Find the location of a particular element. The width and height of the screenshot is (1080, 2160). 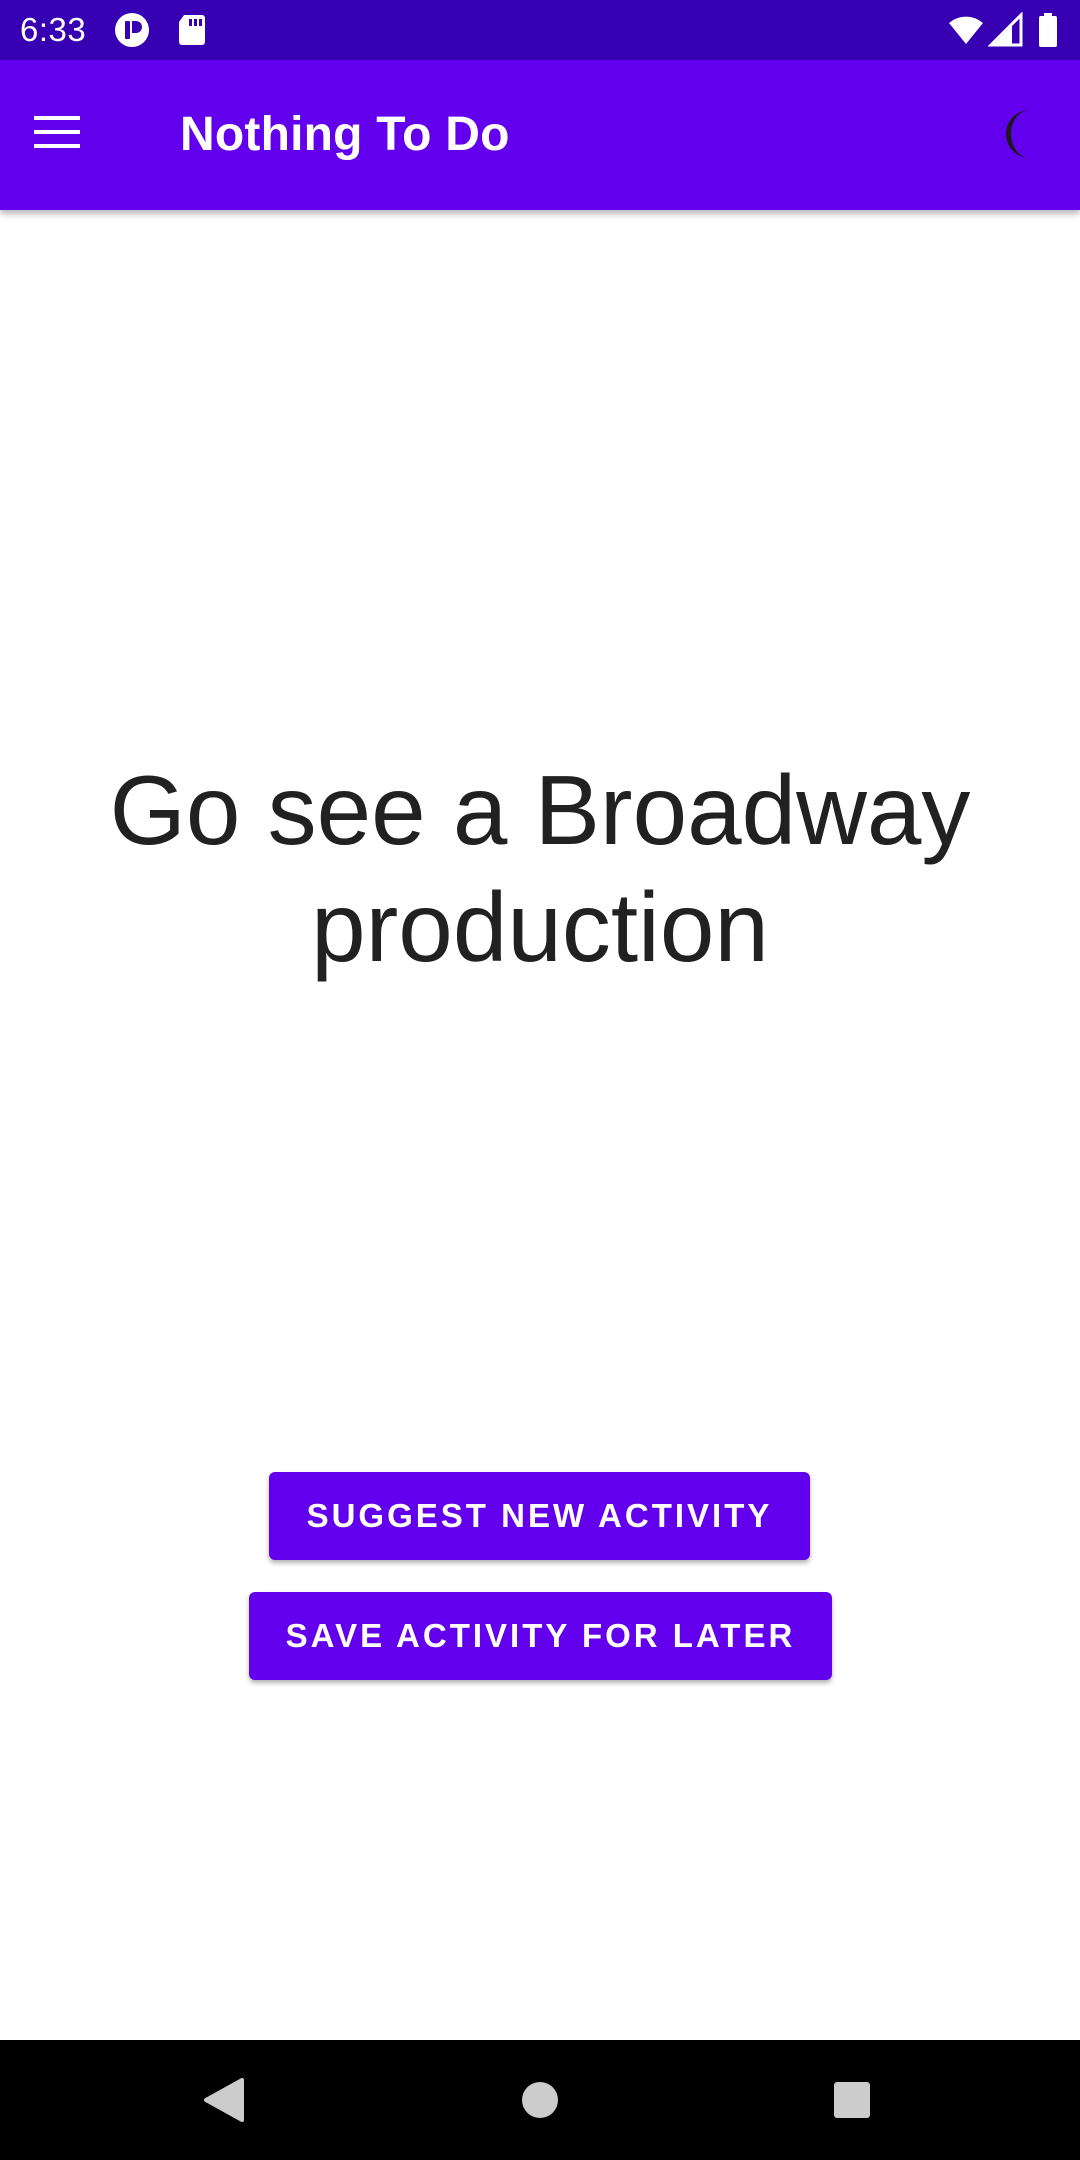

app-title: Nothing To Do is located at coordinates (345, 134).